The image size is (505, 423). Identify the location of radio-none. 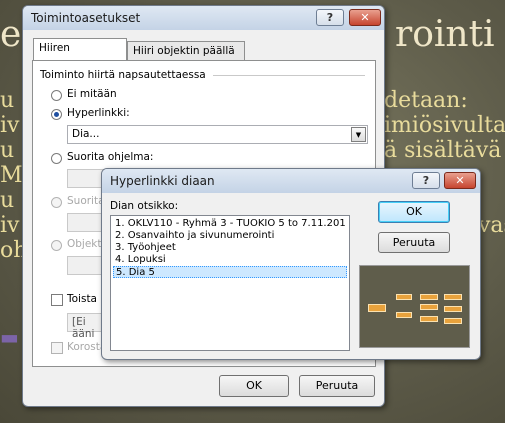
(56, 95).